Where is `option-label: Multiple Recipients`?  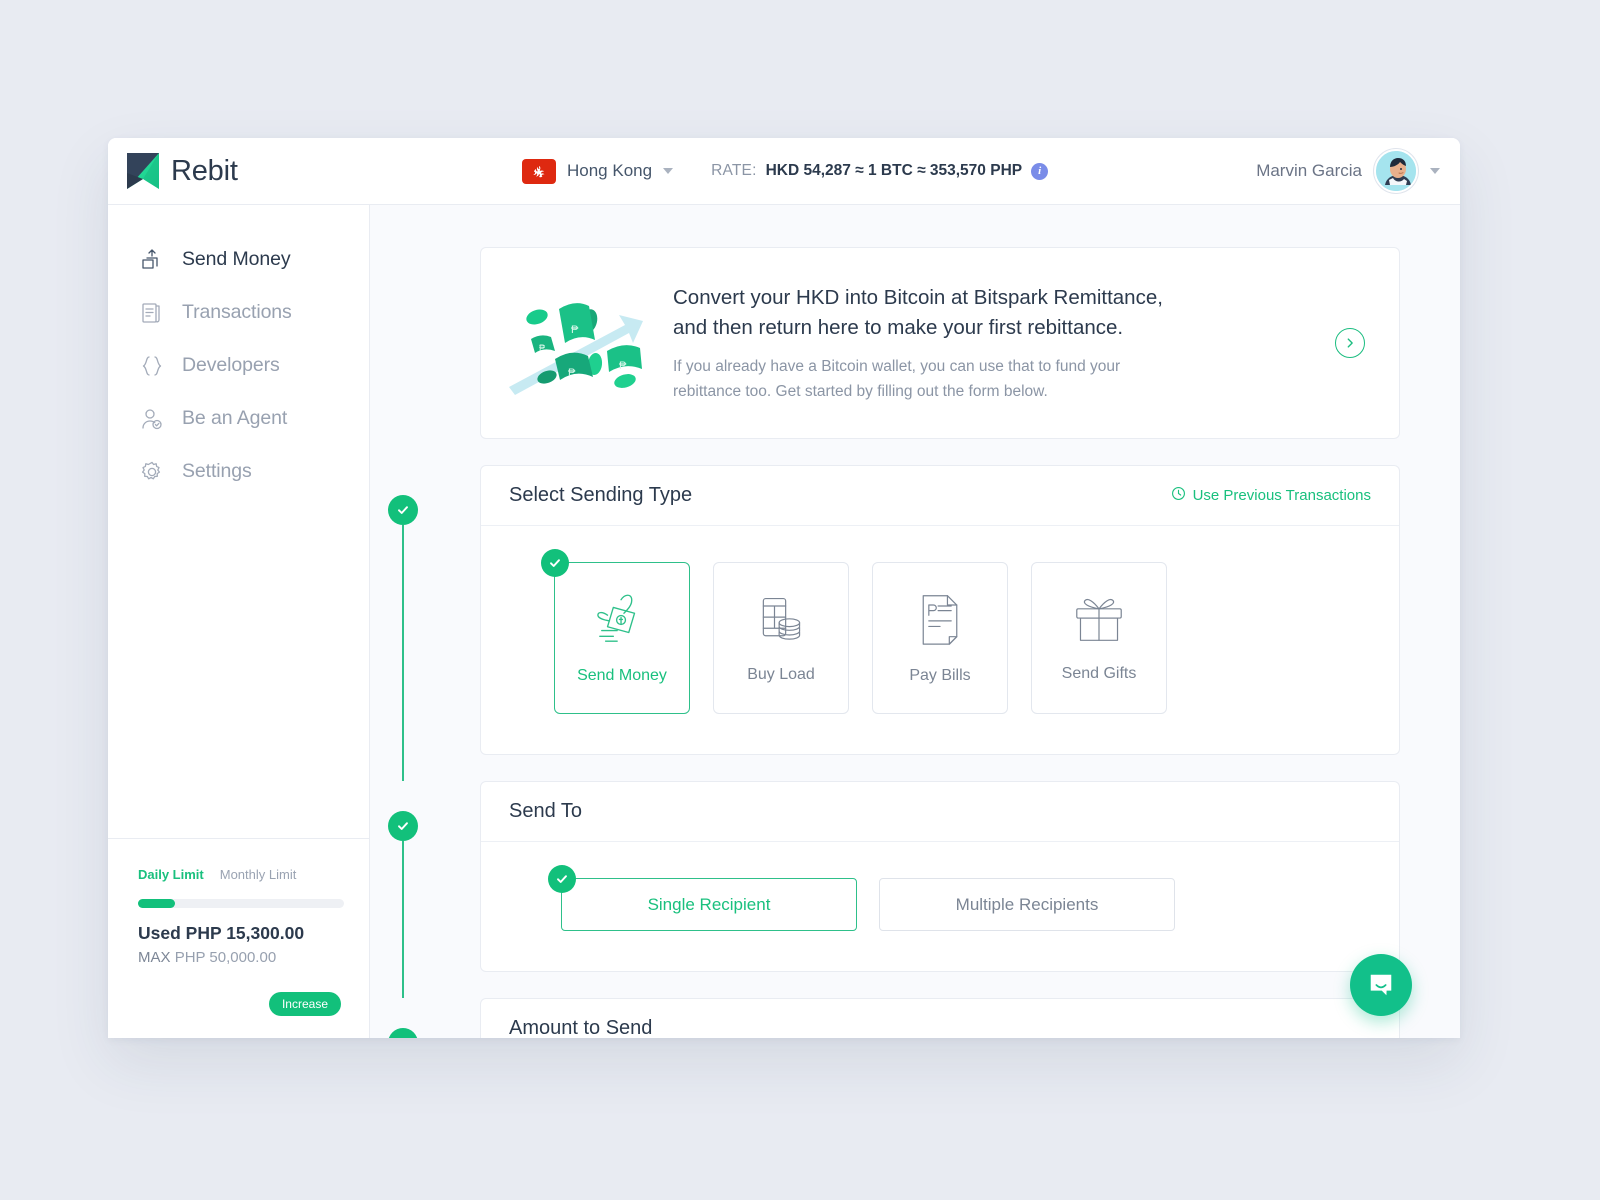
option-label: Multiple Recipients is located at coordinates (1027, 904).